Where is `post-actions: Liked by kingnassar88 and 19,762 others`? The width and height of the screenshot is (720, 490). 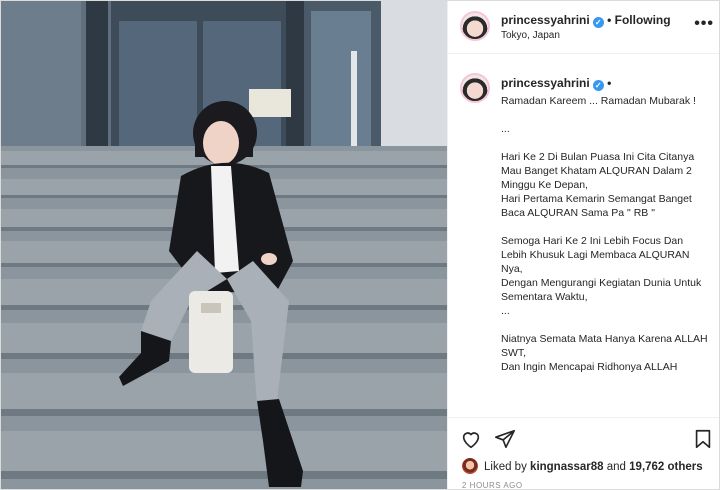
post-actions: Liked by kingnassar88 and 19,762 others is located at coordinates (583, 453).